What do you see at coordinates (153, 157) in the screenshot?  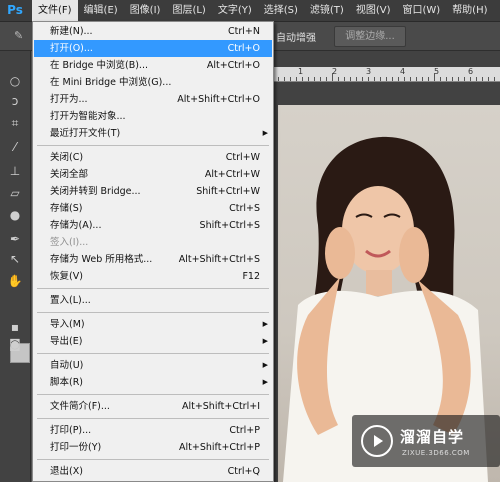 I see `menu-item-close: 关闭(C) Ctrl+W` at bounding box center [153, 157].